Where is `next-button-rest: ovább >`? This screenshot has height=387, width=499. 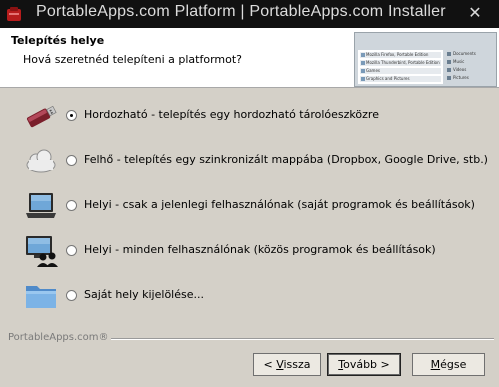 next-button-rest: ovább > is located at coordinates (366, 364).